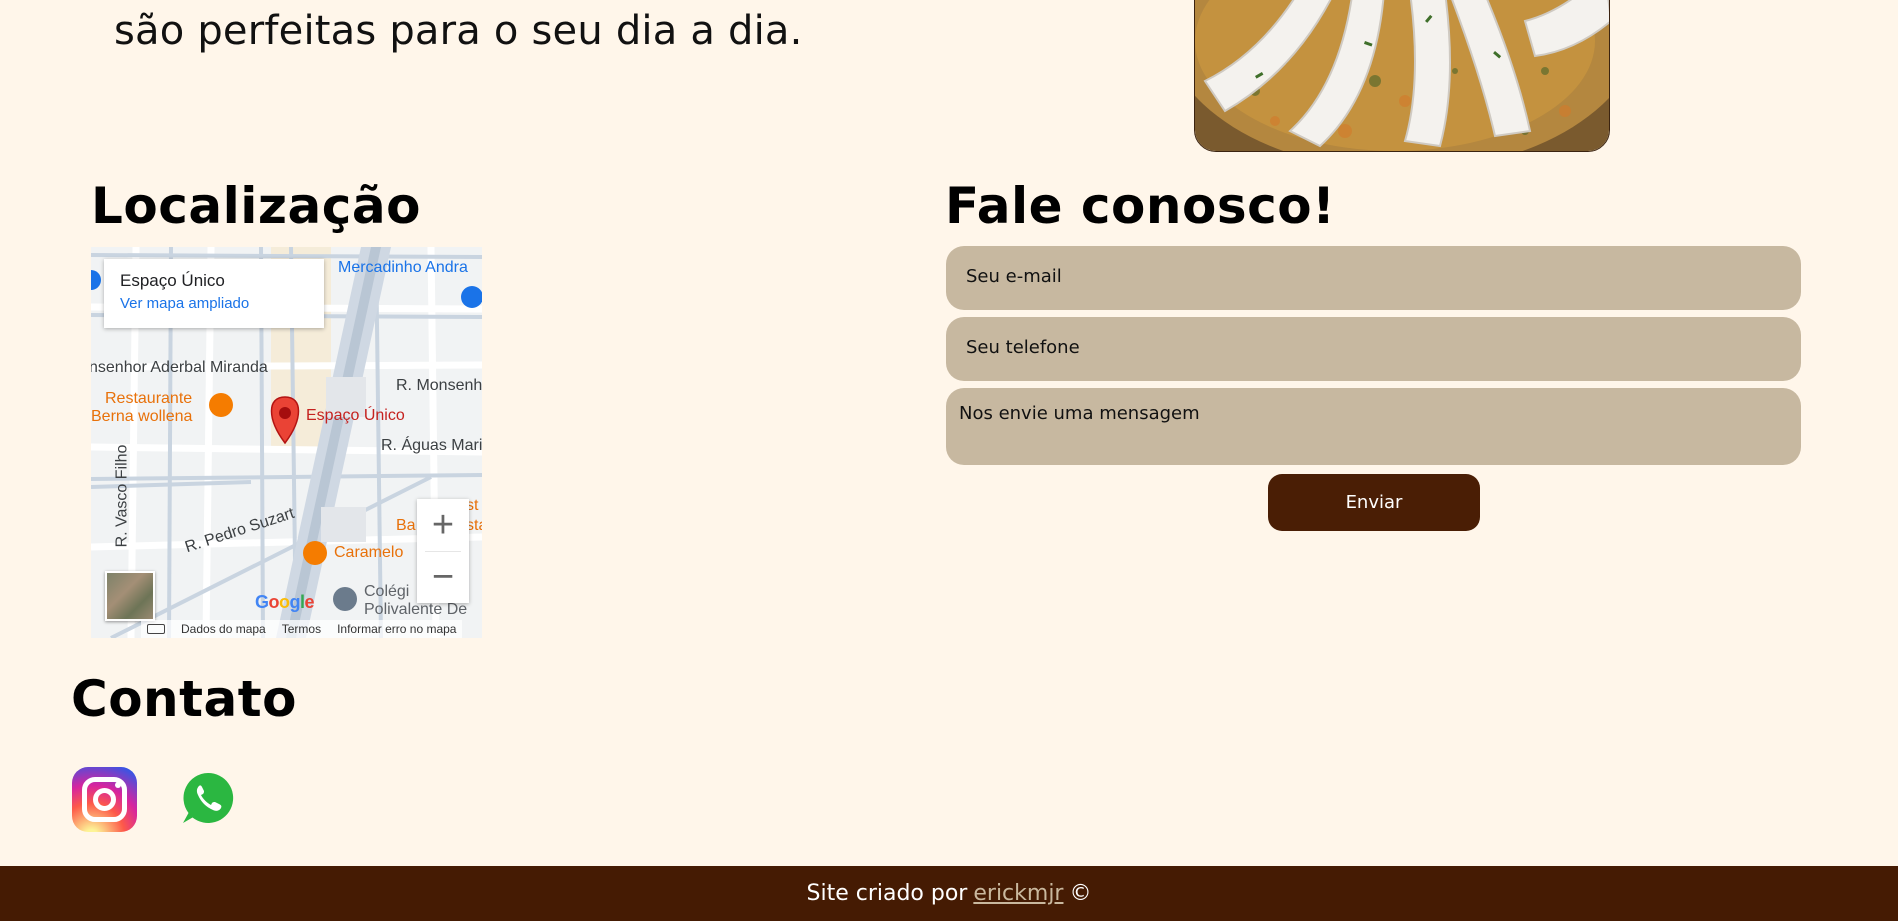  Describe the element at coordinates (1018, 893) in the screenshot. I see `author-link: erickmjr` at that location.